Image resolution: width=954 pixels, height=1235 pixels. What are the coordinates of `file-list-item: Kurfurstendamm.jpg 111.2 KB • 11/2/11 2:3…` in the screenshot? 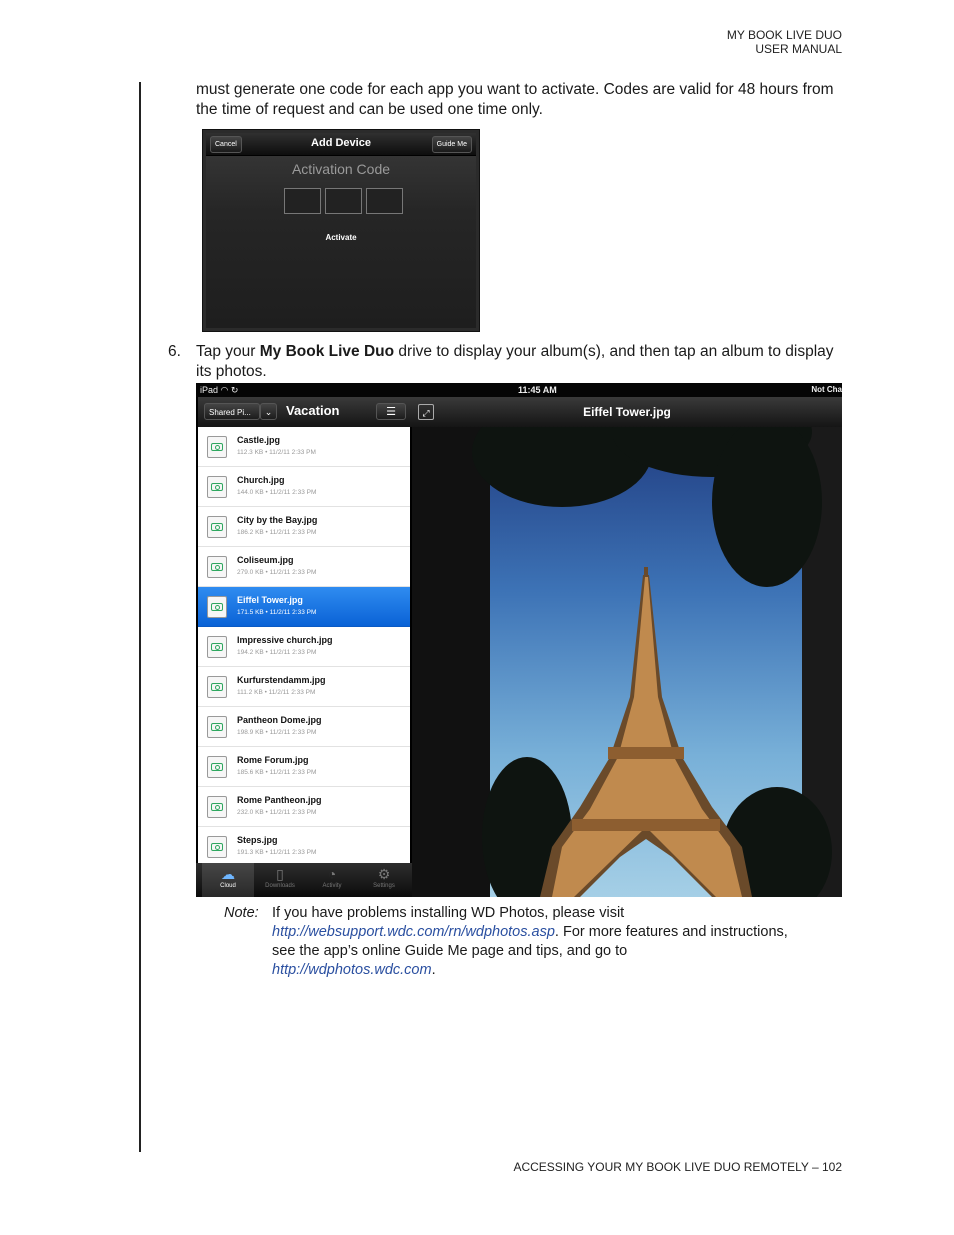 It's located at (304, 687).